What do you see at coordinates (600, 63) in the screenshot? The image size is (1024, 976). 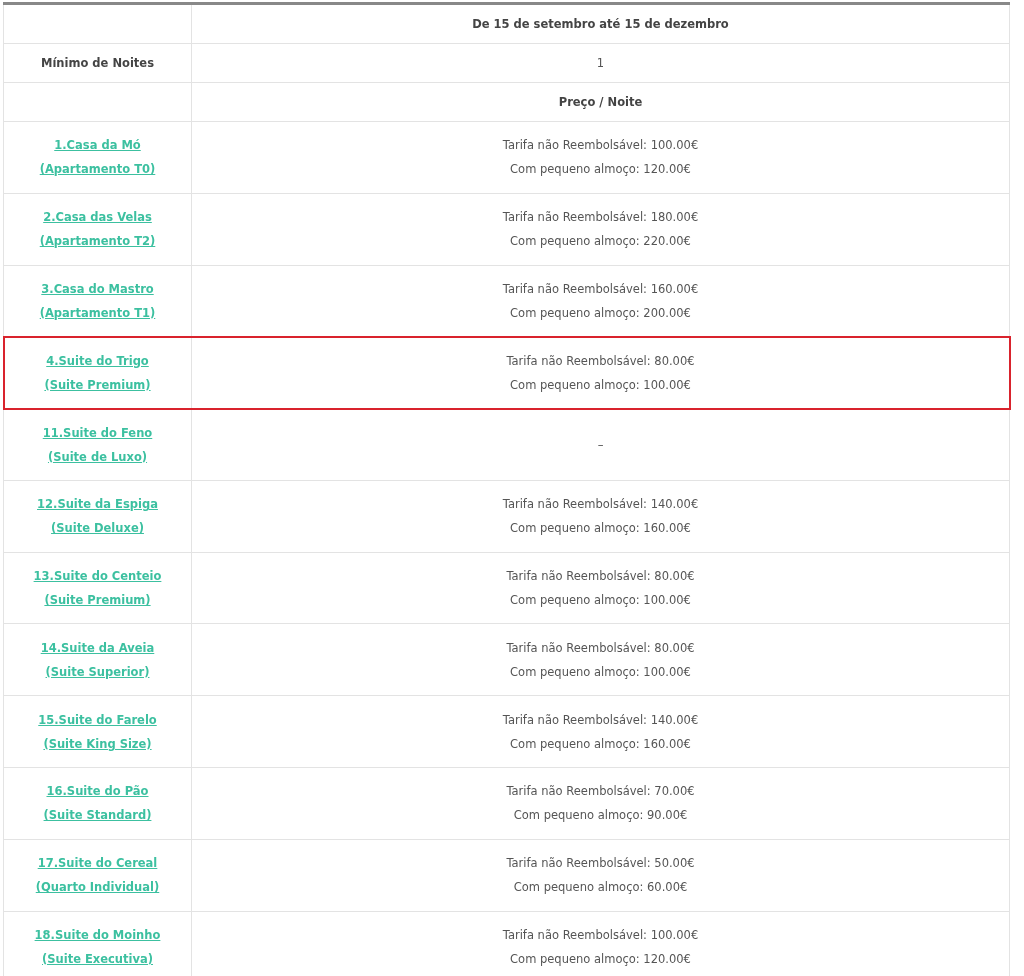 I see `table-cell: 1` at bounding box center [600, 63].